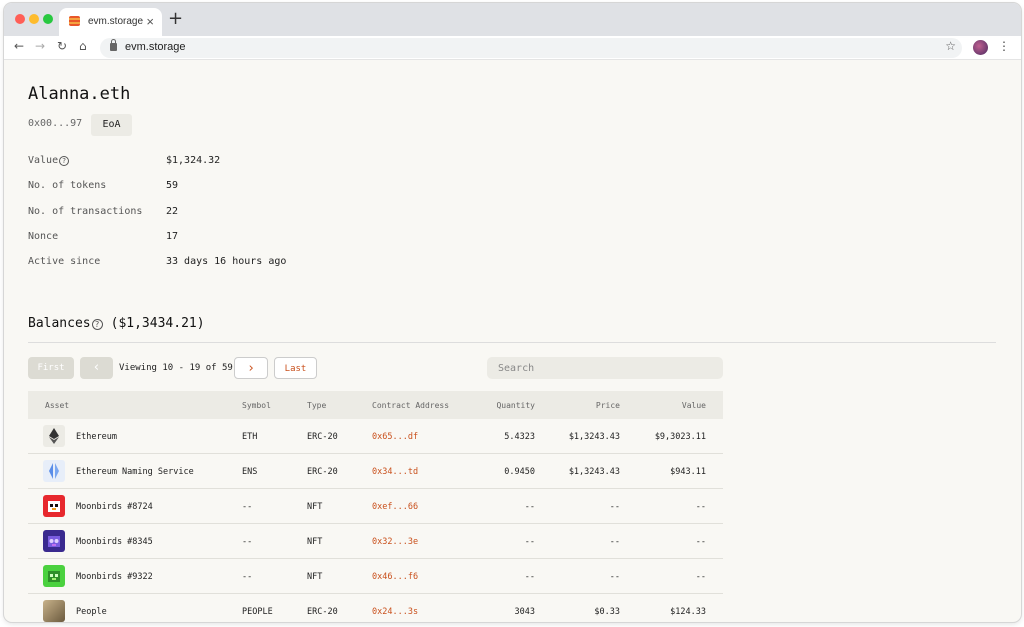  What do you see at coordinates (607, 612) in the screenshot?
I see `asset-price: $0.33` at bounding box center [607, 612].